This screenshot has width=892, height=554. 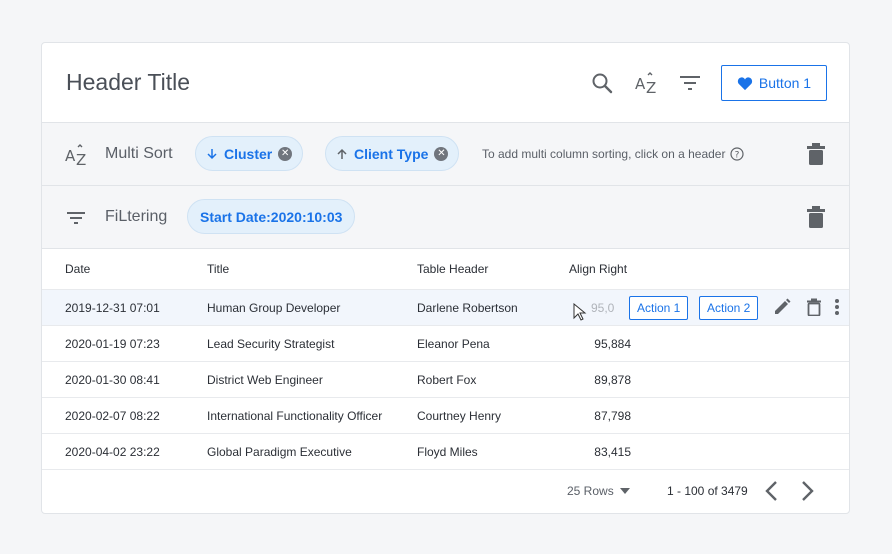 I want to click on sort-chip-label: Client Type, so click(x=391, y=153).